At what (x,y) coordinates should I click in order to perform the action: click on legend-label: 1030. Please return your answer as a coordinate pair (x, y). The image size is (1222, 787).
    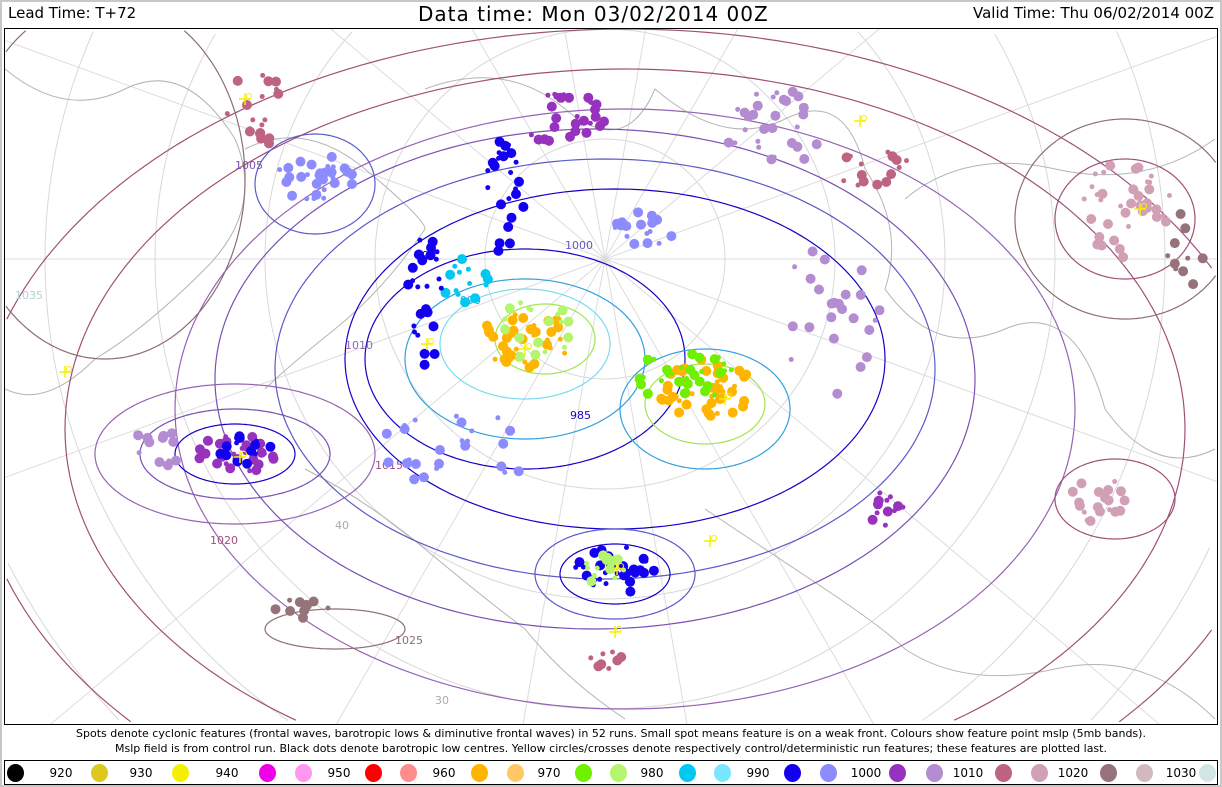
    Looking at the image, I should click on (1181, 773).